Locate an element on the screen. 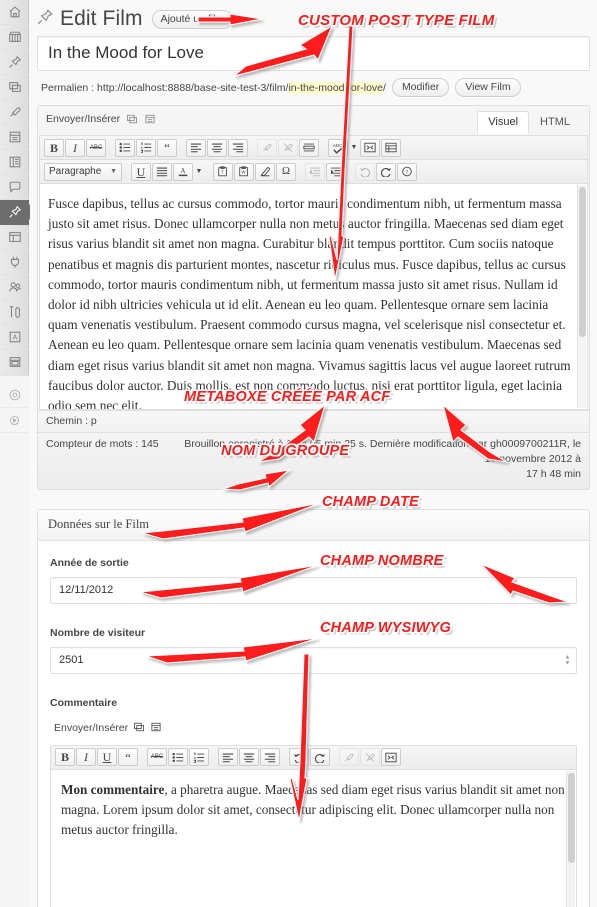 This screenshot has width=597, height=907. sidebar-item-posts is located at coordinates (14, 62).